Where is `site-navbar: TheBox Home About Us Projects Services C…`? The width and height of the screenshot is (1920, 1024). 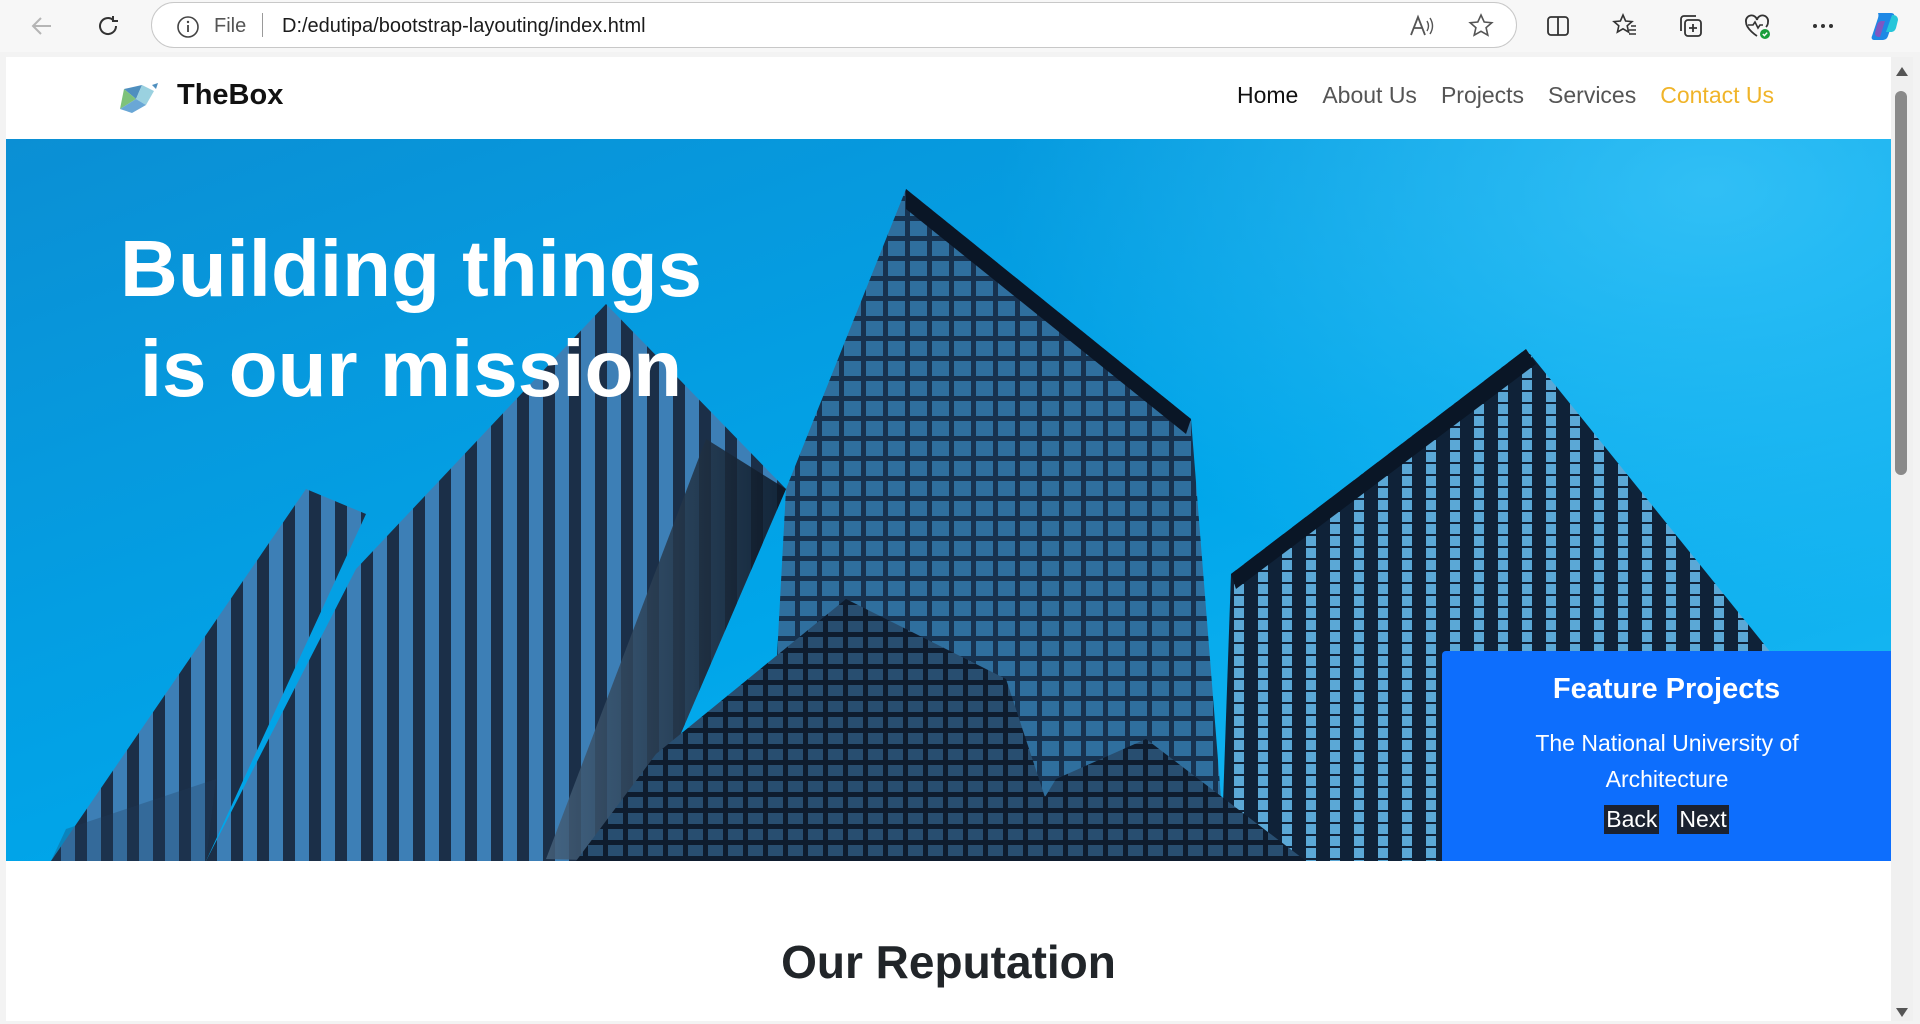 site-navbar: TheBox Home About Us Projects Services C… is located at coordinates (948, 98).